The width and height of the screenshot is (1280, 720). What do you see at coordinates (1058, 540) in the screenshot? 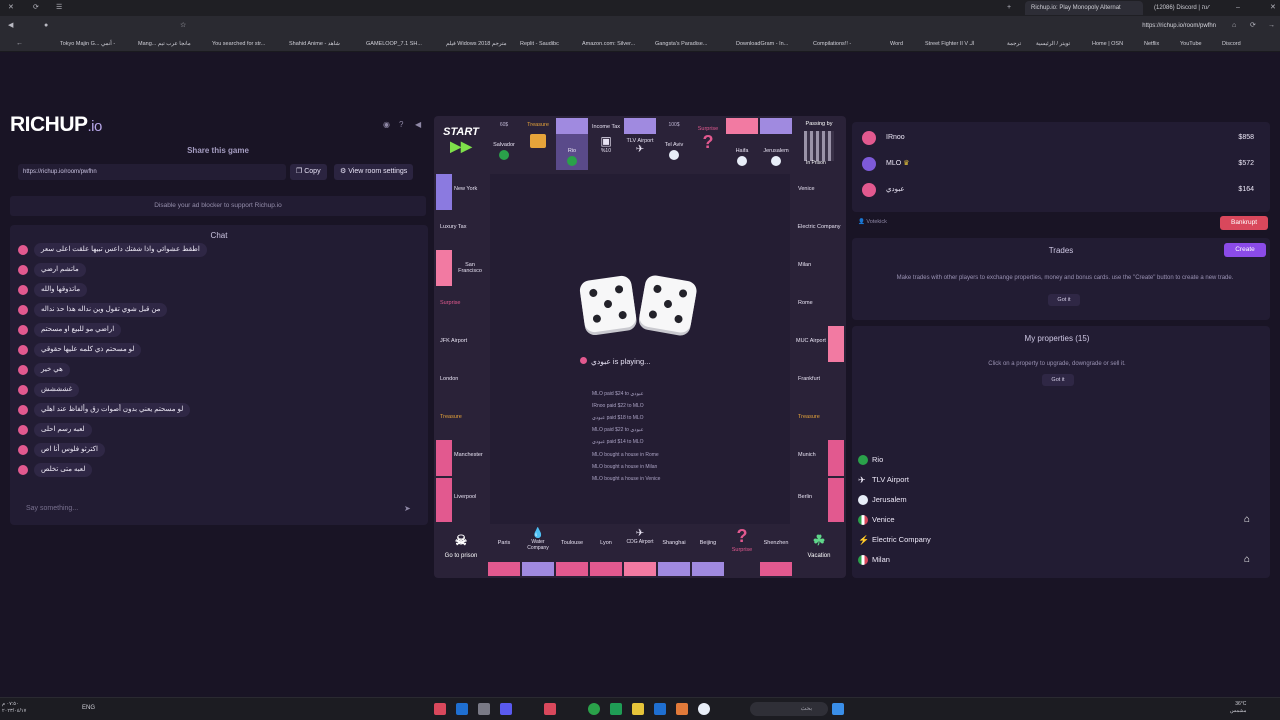
I see `property-row: ⚡ Electric Company` at bounding box center [1058, 540].